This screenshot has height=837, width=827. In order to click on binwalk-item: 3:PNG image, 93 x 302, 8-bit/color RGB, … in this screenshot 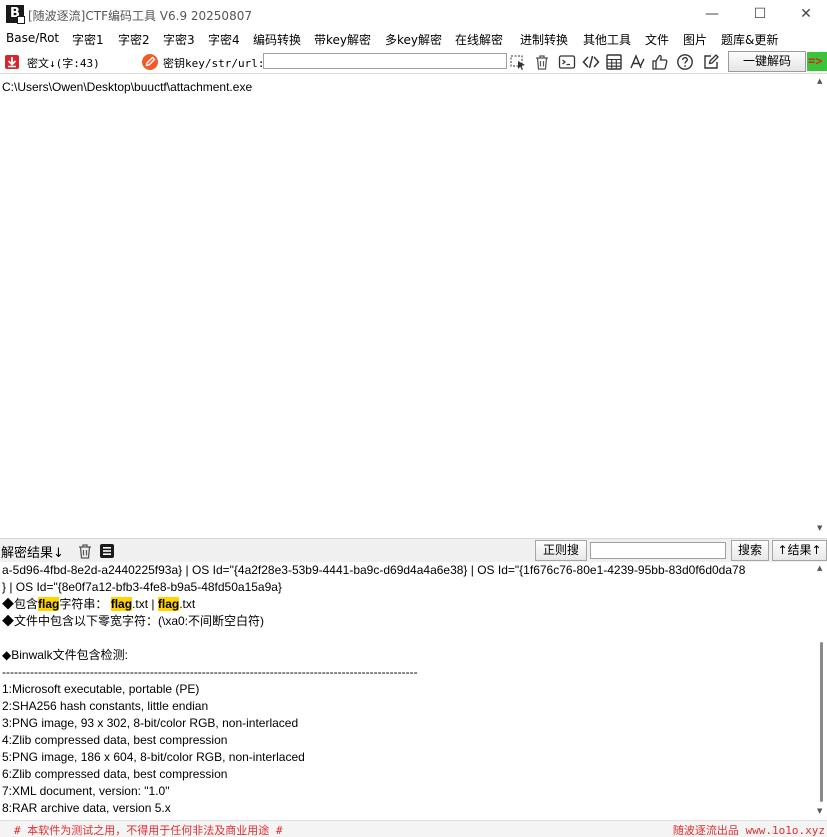, I will do `click(150, 723)`.